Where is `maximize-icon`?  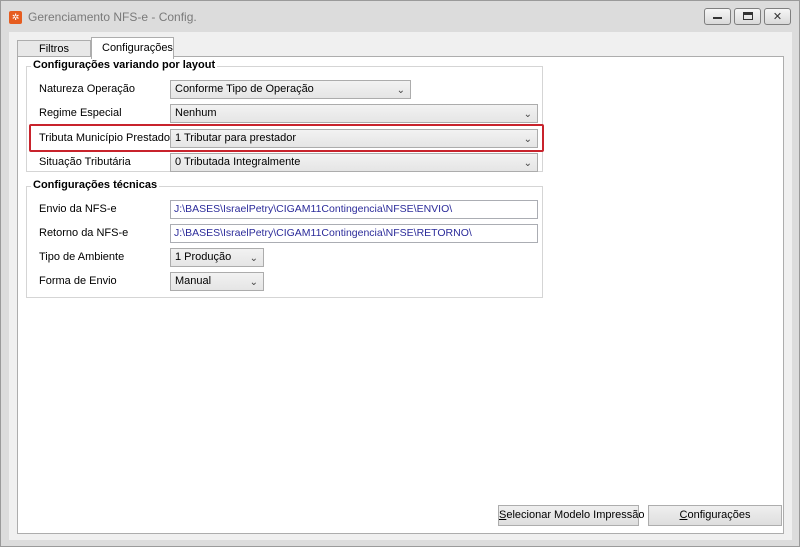 maximize-icon is located at coordinates (747, 16).